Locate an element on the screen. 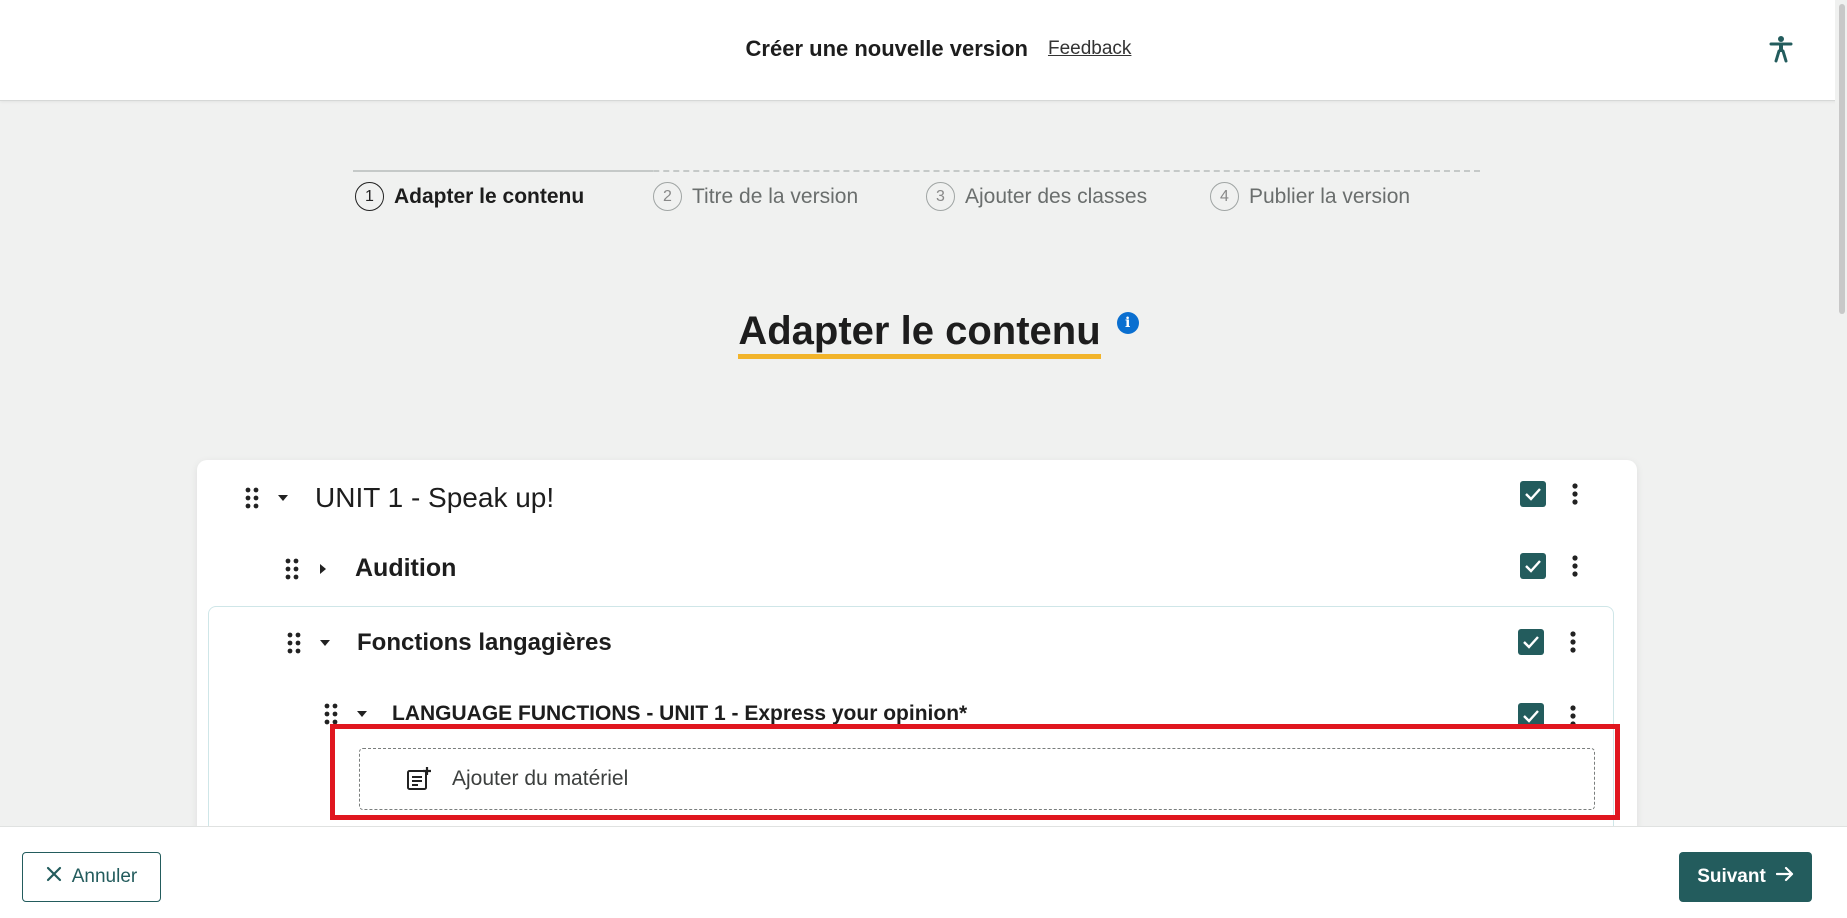  close-icon is located at coordinates (54, 877).